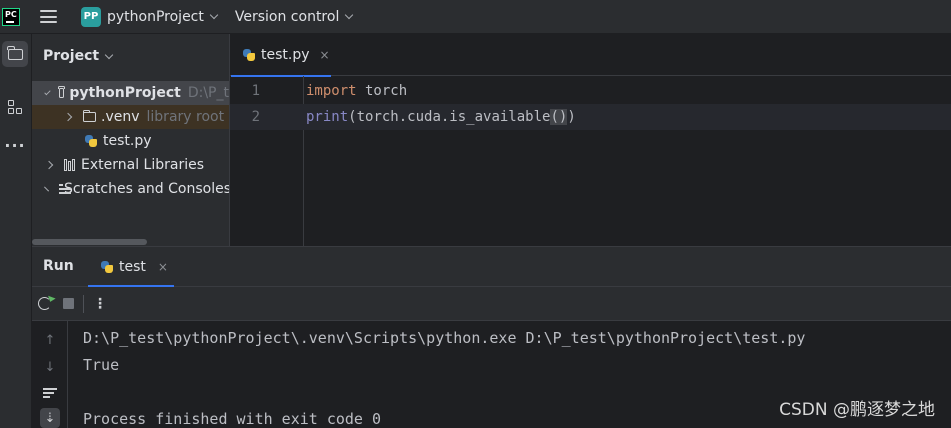 Image resolution: width=951 pixels, height=428 pixels. What do you see at coordinates (11, 16) in the screenshot?
I see `pycharm-logo-icon: PC` at bounding box center [11, 16].